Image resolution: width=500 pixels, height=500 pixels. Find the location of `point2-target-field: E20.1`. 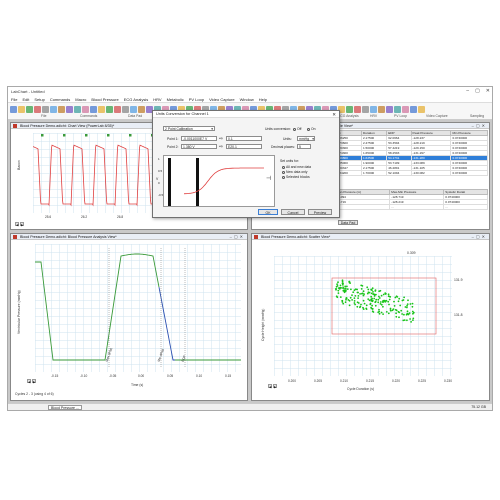

point2-target-field: E20.1 is located at coordinates (244, 146).